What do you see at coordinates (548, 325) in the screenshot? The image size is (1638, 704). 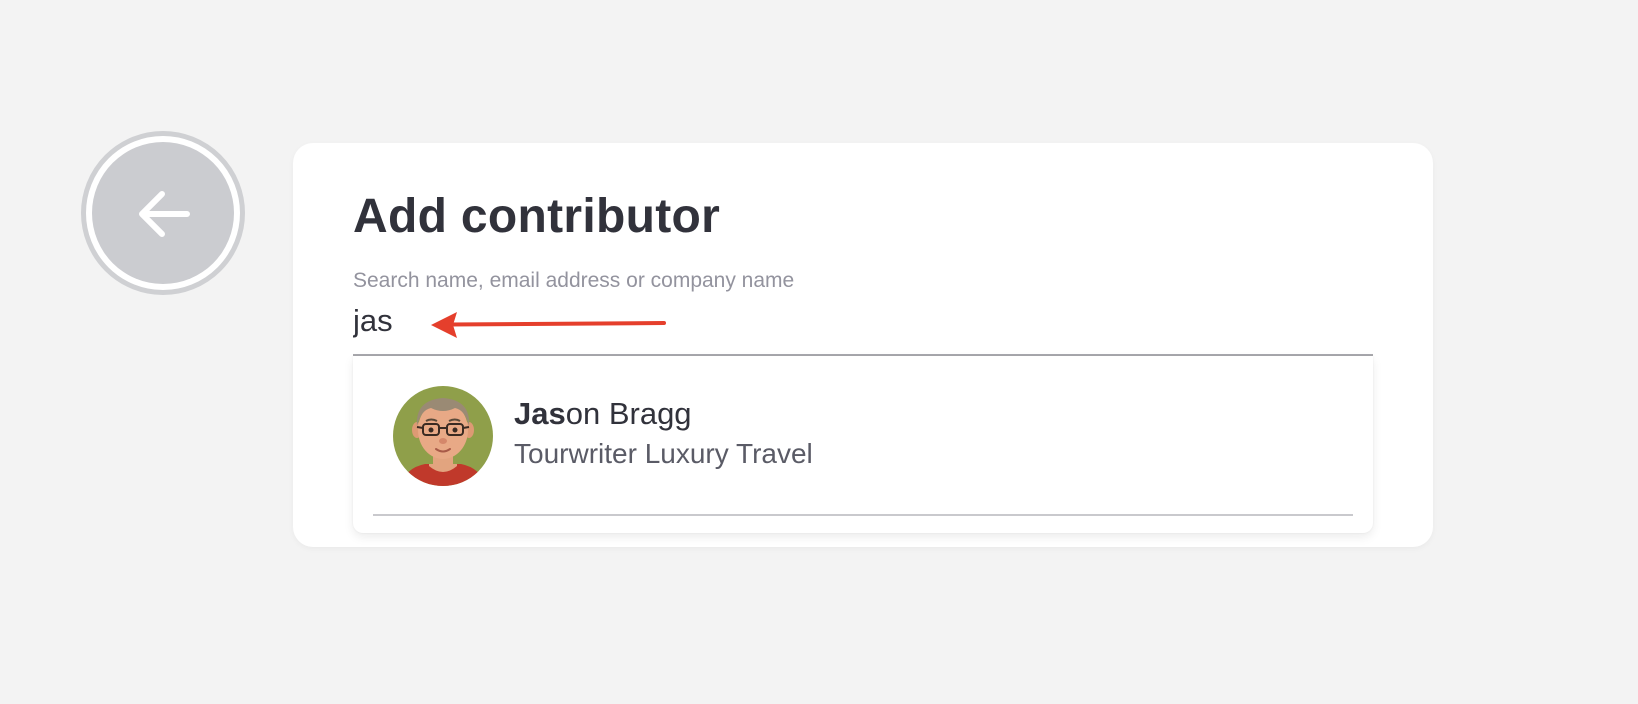 I see `annotation-arrow-icon` at bounding box center [548, 325].